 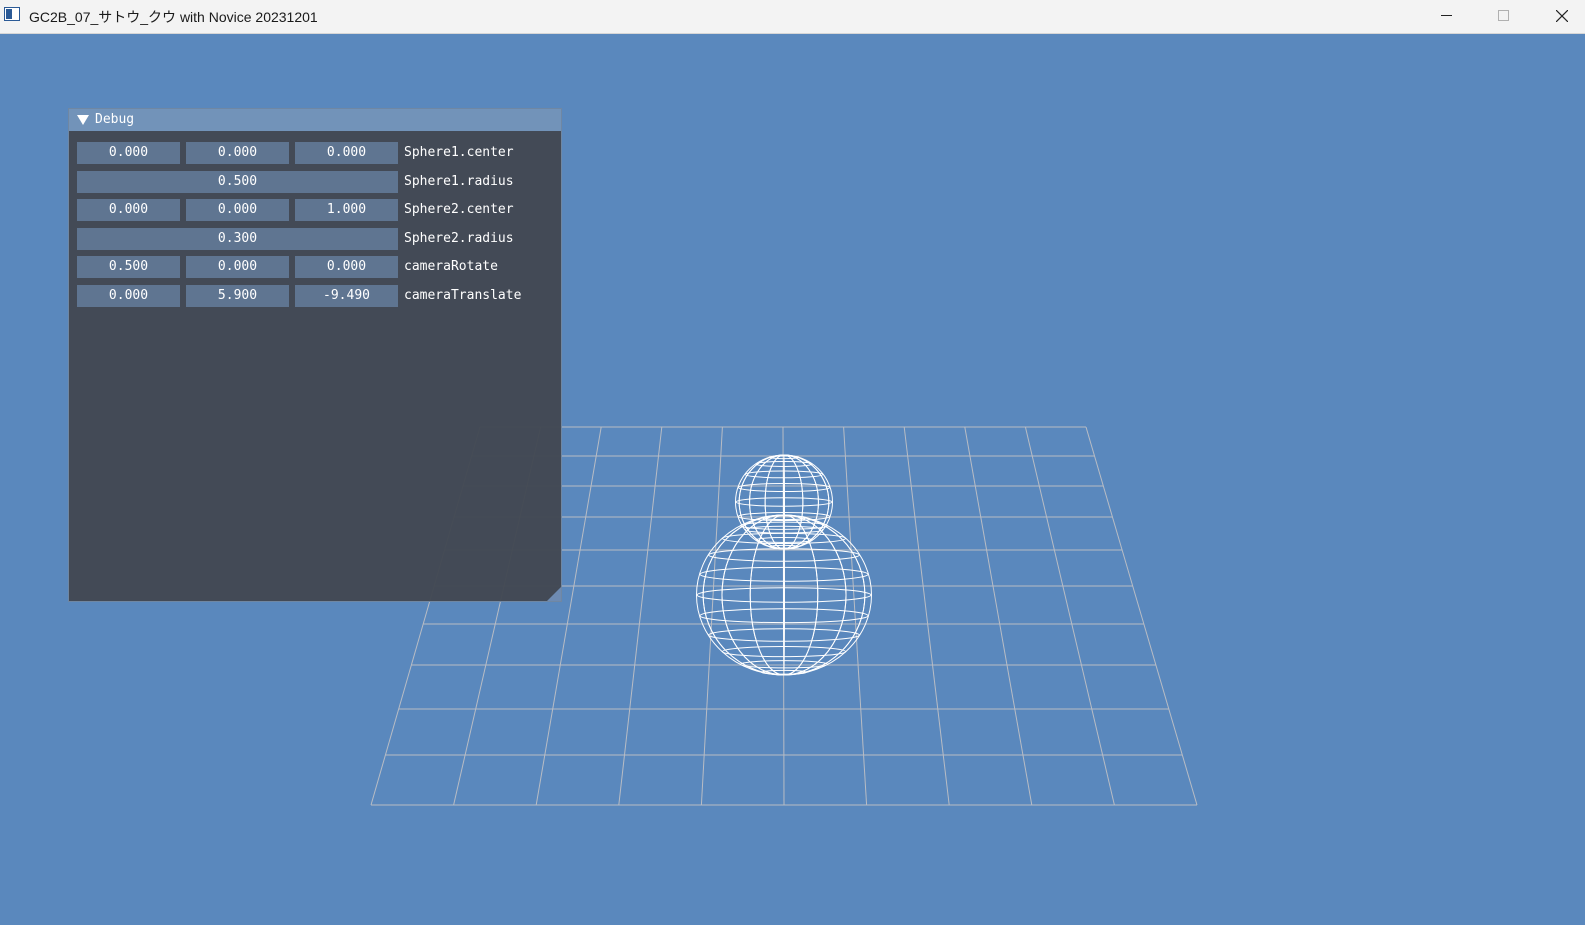 I want to click on sphere1-center-x-field: 0.000, so click(x=128, y=153).